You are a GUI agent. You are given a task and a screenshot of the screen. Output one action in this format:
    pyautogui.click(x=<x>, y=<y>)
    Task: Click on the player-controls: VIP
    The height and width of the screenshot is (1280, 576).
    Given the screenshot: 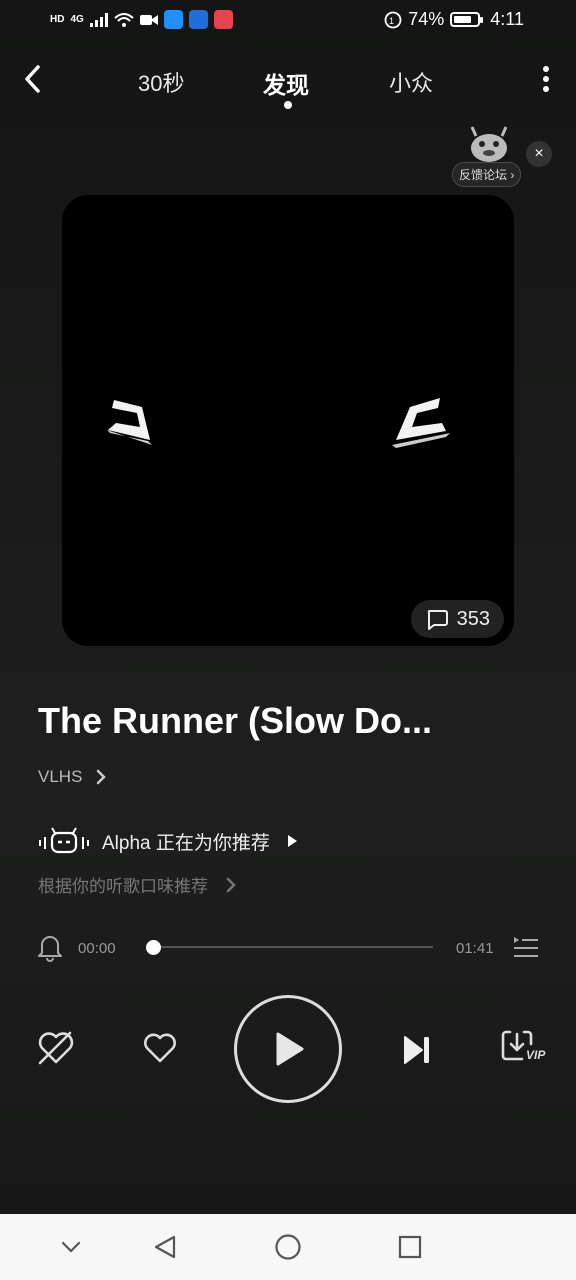 What is the action you would take?
    pyautogui.click(x=288, y=1050)
    